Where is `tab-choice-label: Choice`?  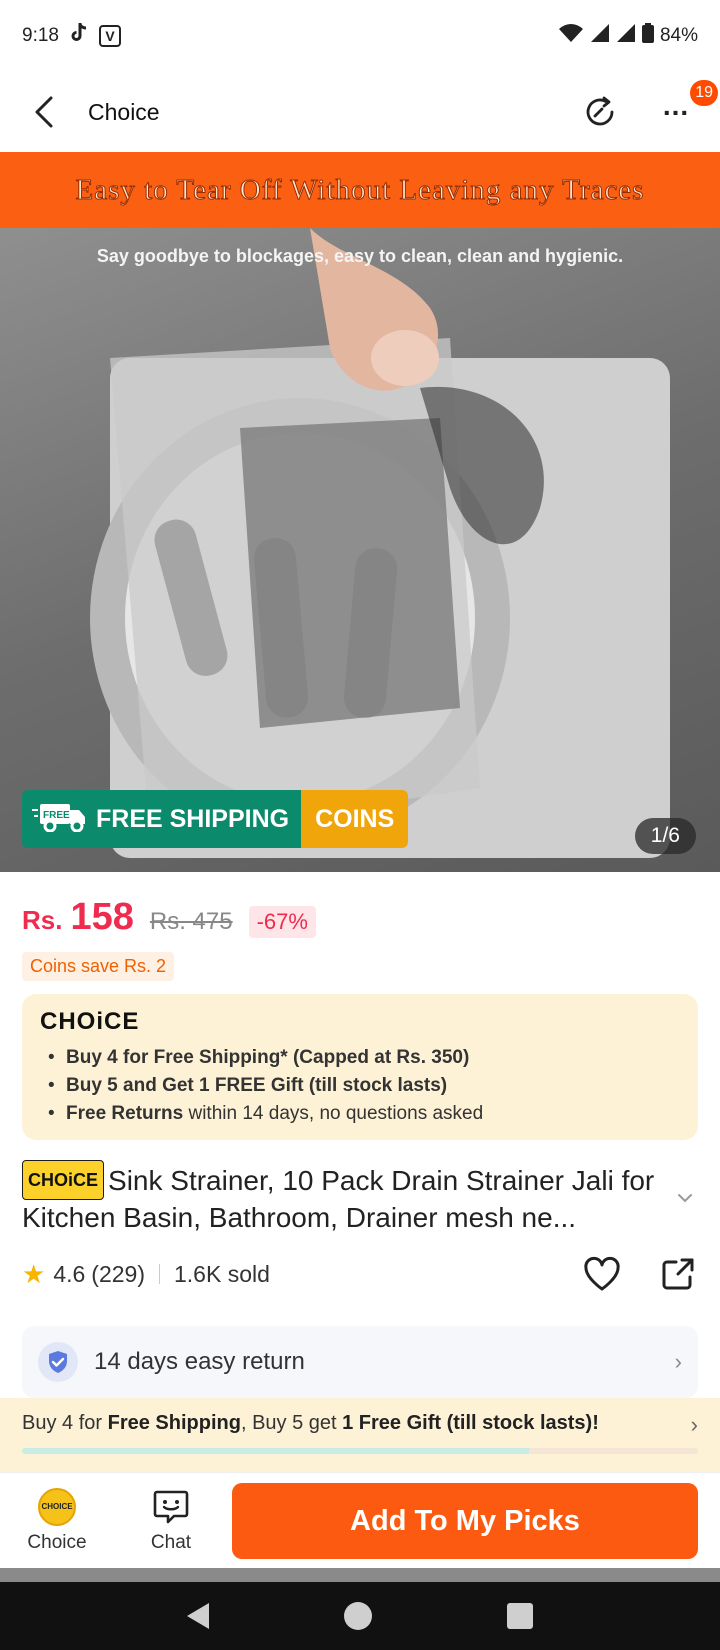
tab-choice-label: Choice is located at coordinates (57, 1542).